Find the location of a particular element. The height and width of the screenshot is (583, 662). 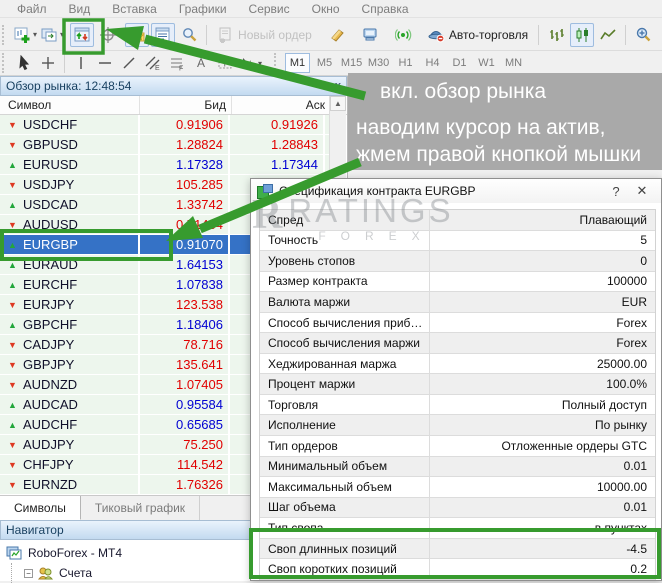

tree-indent is located at coordinates (16, 573).